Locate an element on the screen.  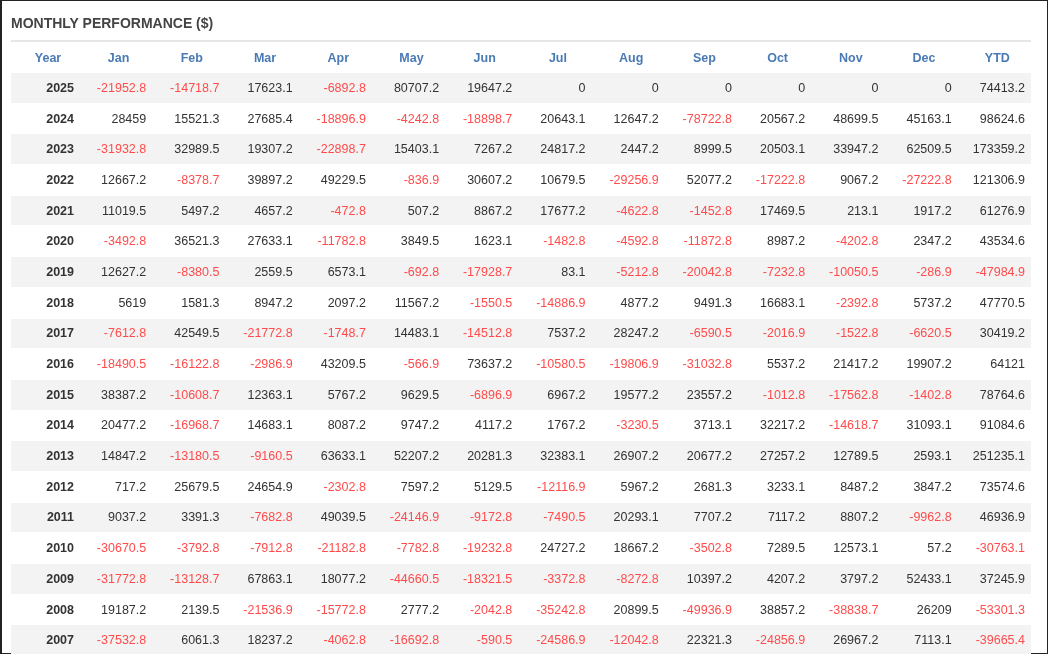
table-cell: 4207.2 is located at coordinates (774, 579).